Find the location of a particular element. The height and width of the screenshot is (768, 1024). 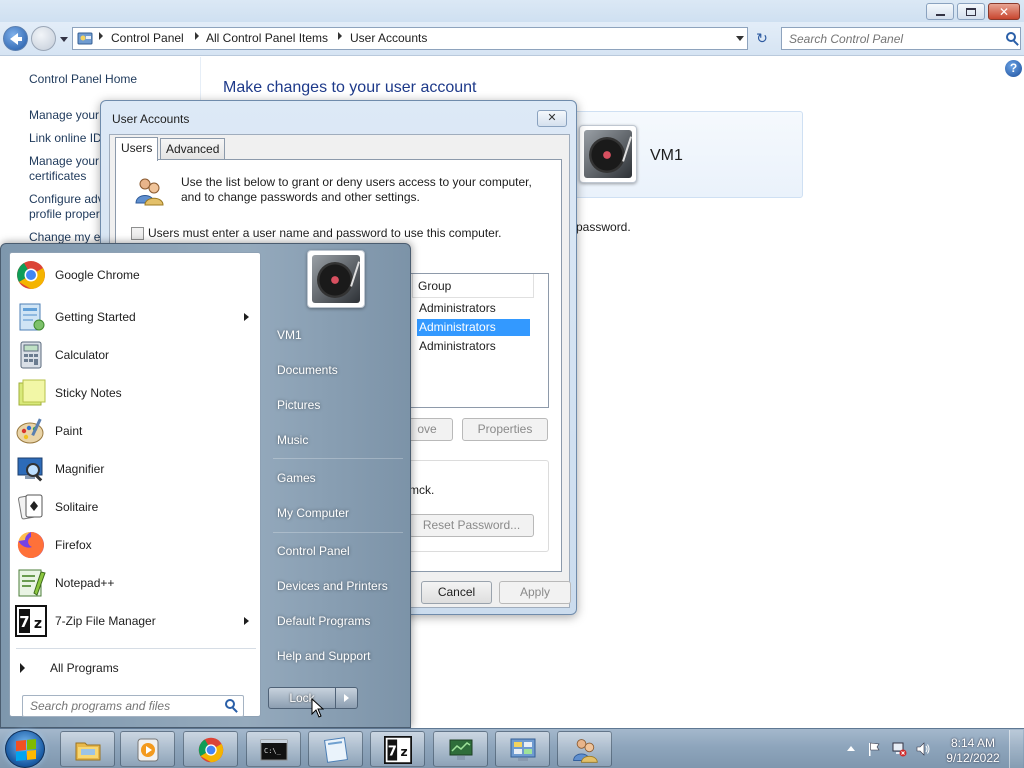

show-hidden-icons-arrow is located at coordinates (851, 748).